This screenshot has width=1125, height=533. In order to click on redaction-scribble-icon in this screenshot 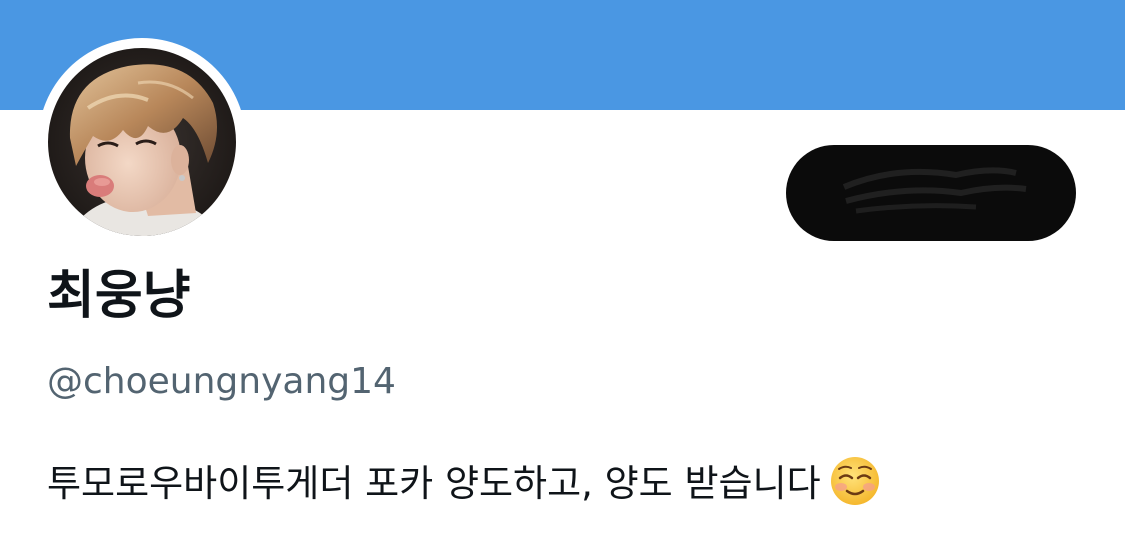, I will do `click(934, 190)`.